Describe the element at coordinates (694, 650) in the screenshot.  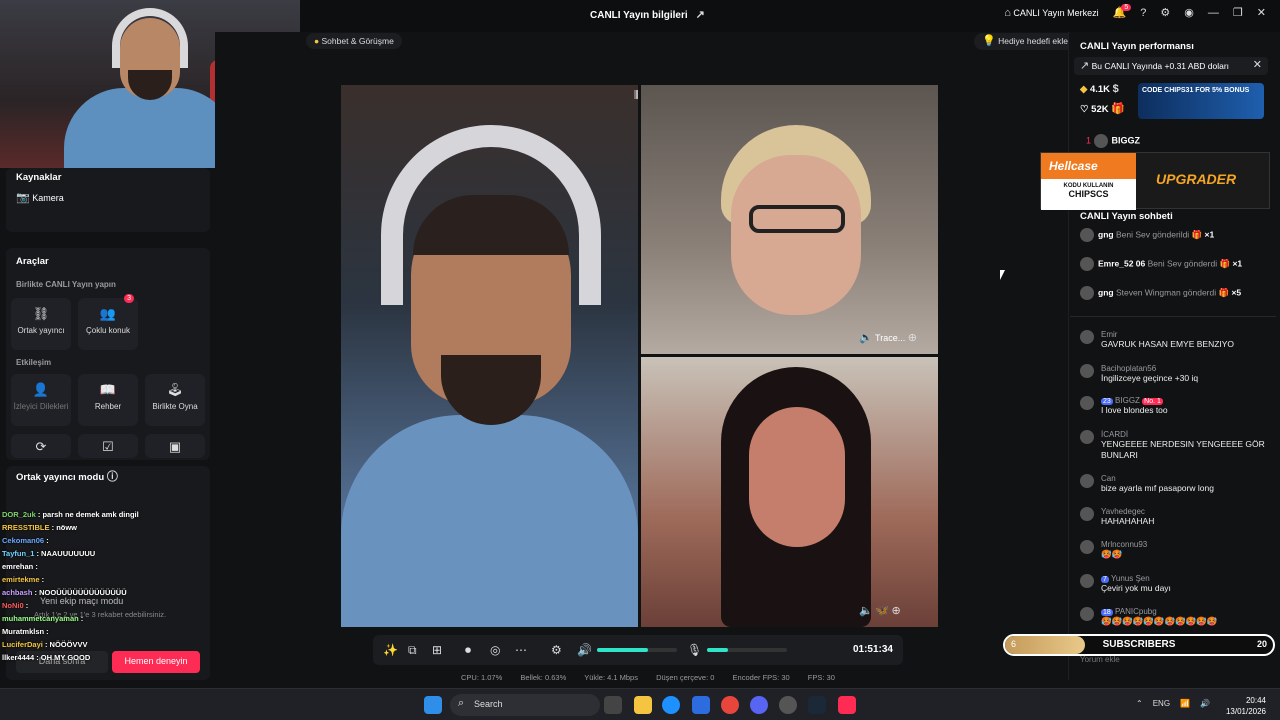
I see `microphone-icon: 🎙` at that location.